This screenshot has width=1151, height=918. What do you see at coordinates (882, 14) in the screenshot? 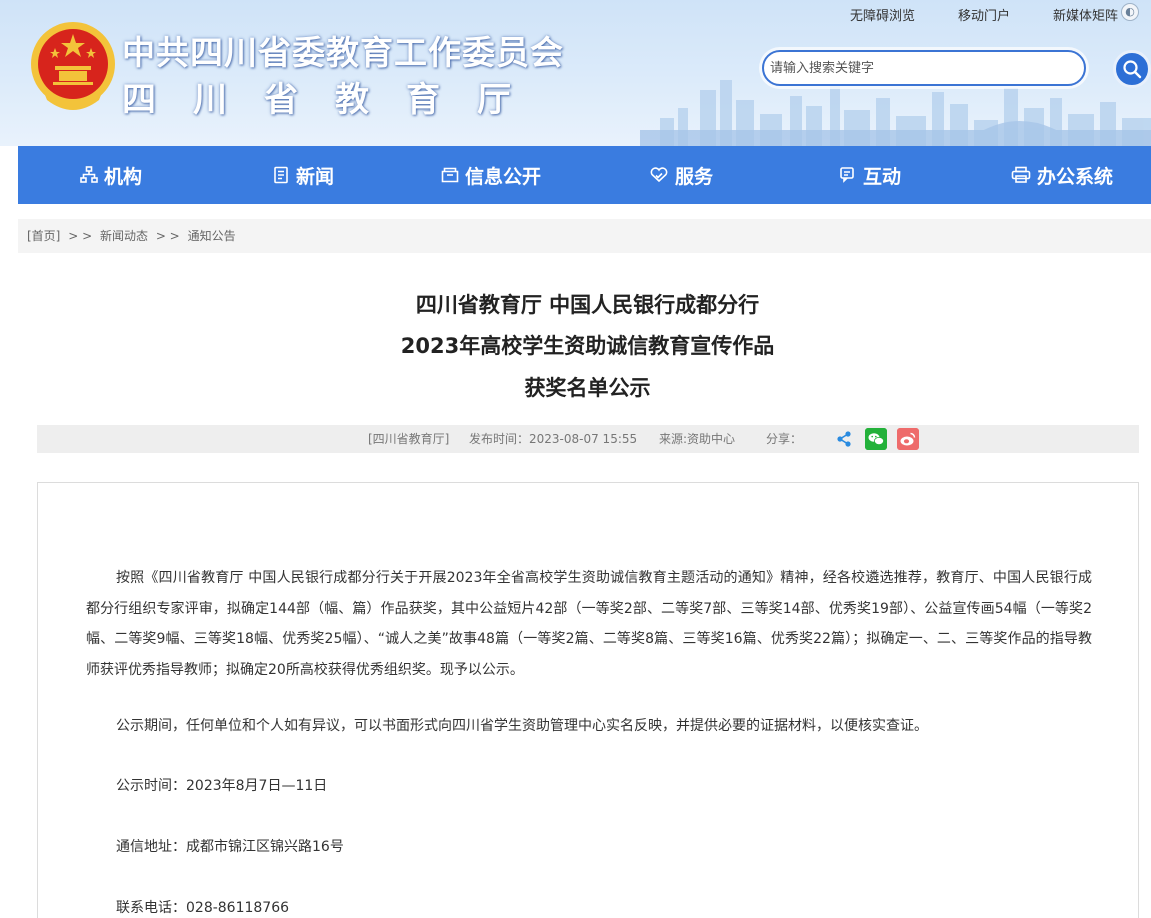
I see `accessibility-link: 无障碍浏览` at bounding box center [882, 14].